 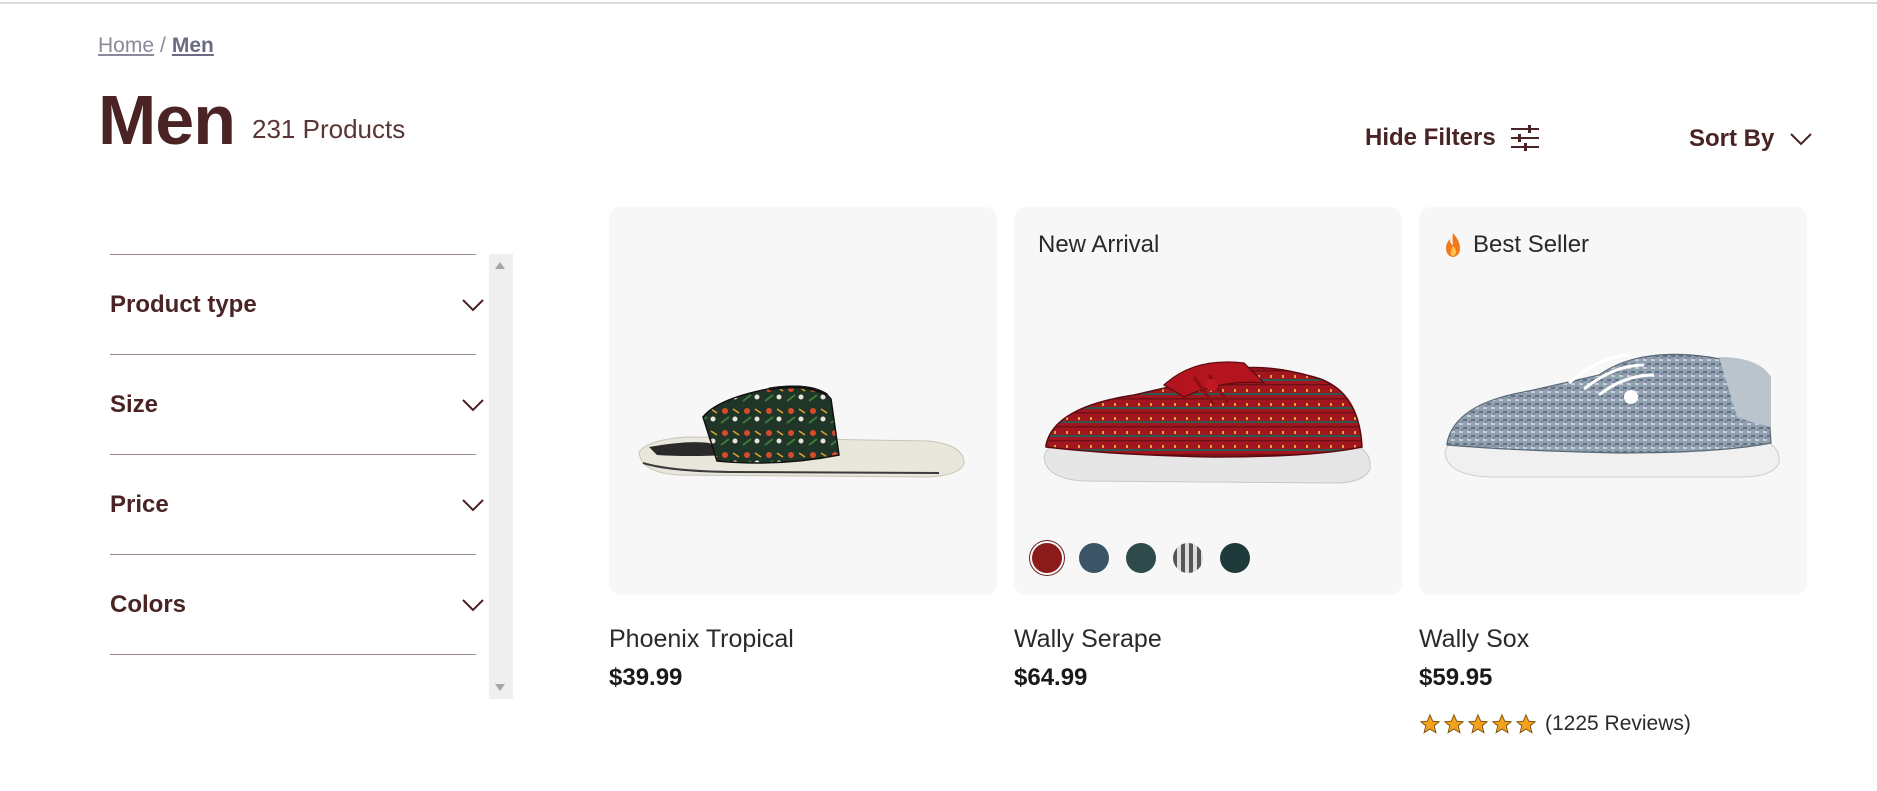 I want to click on product-image, so click(x=803, y=401).